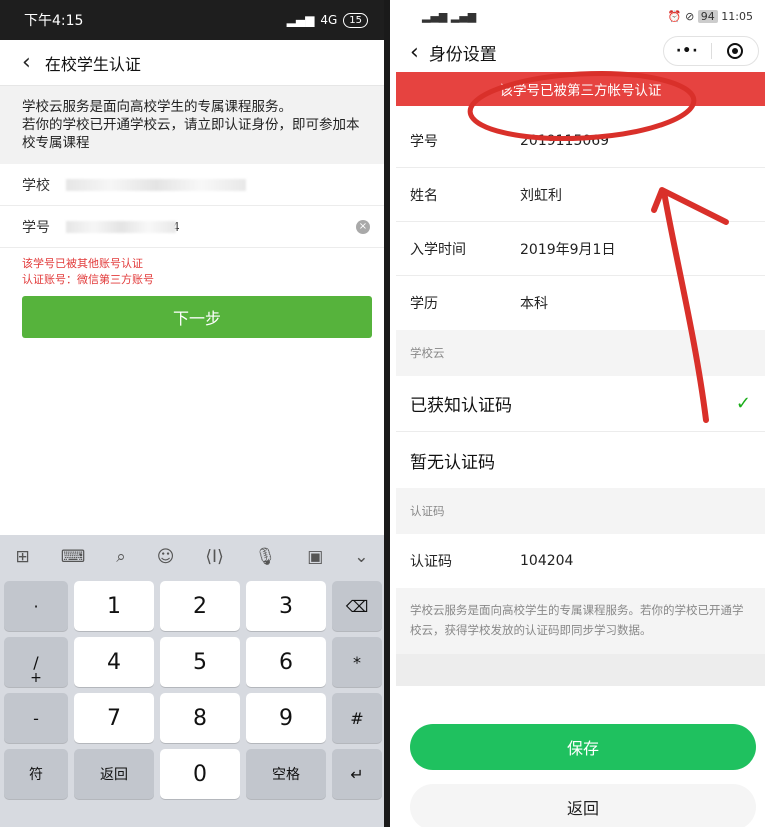 Image resolution: width=765 pixels, height=827 pixels. What do you see at coordinates (461, 406) in the screenshot?
I see `option-label: 已获知认证码` at bounding box center [461, 406].